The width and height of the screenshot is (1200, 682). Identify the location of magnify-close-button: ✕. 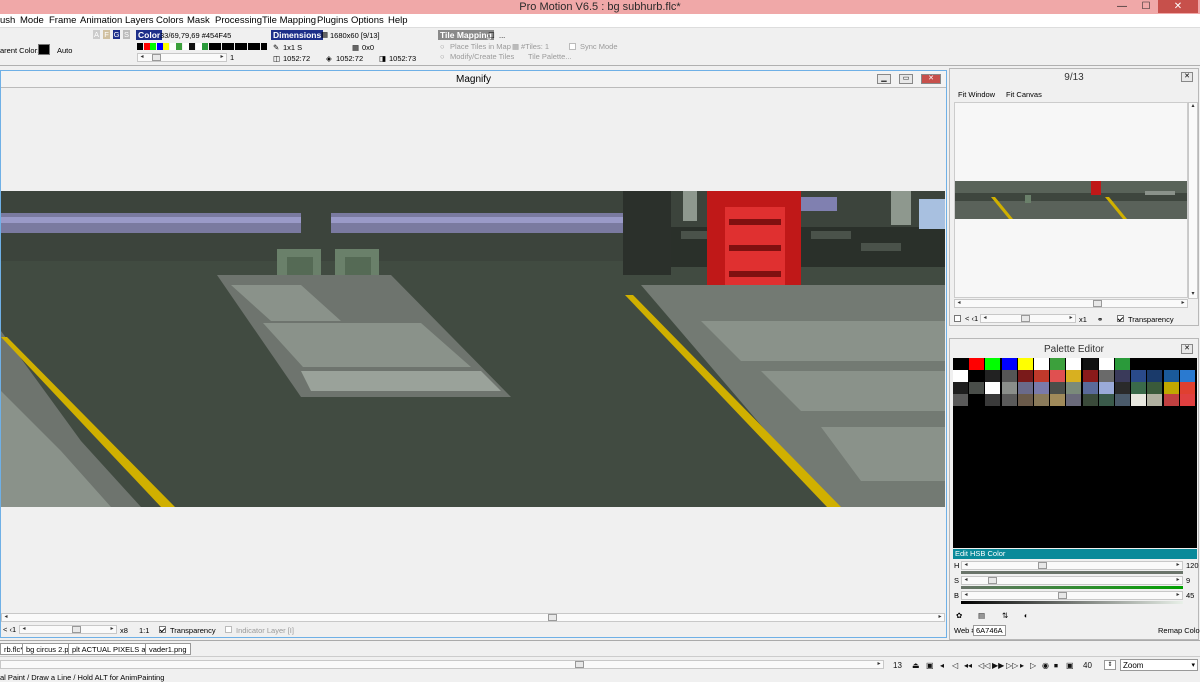
(931, 79).